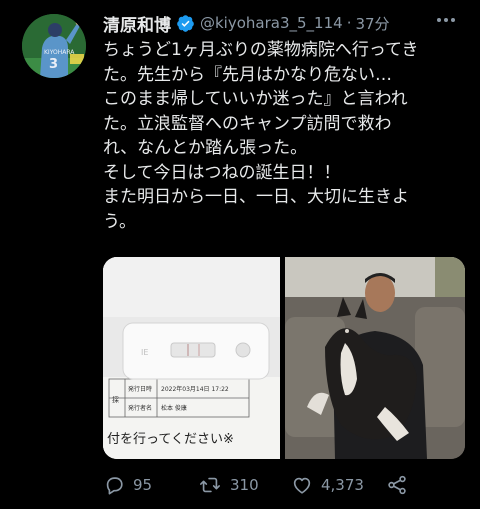  Describe the element at coordinates (244, 485) in the screenshot. I see `retweet-count: 310` at that location.